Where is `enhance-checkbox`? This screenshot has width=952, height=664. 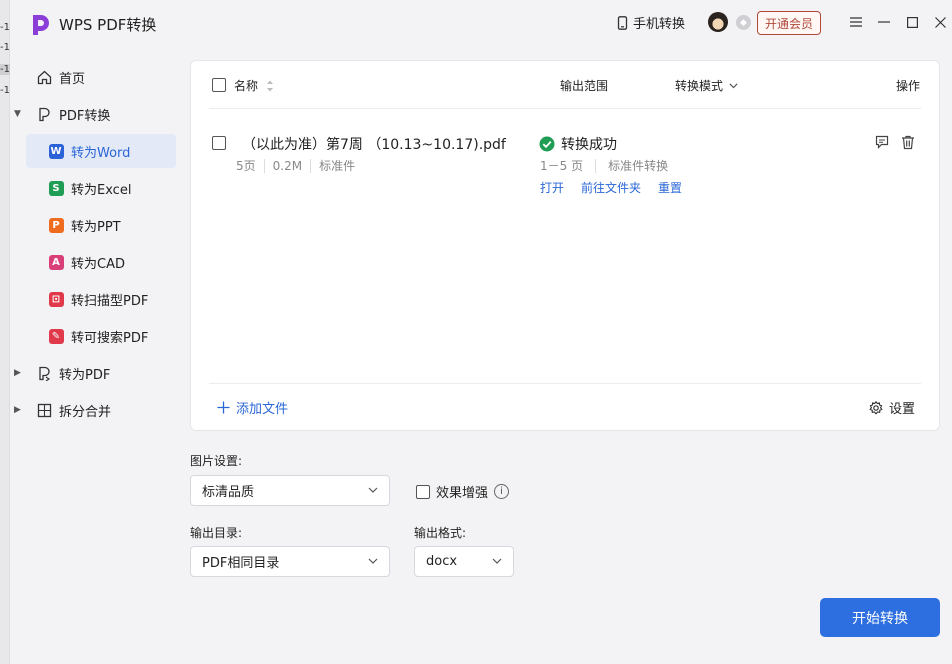 enhance-checkbox is located at coordinates (423, 491).